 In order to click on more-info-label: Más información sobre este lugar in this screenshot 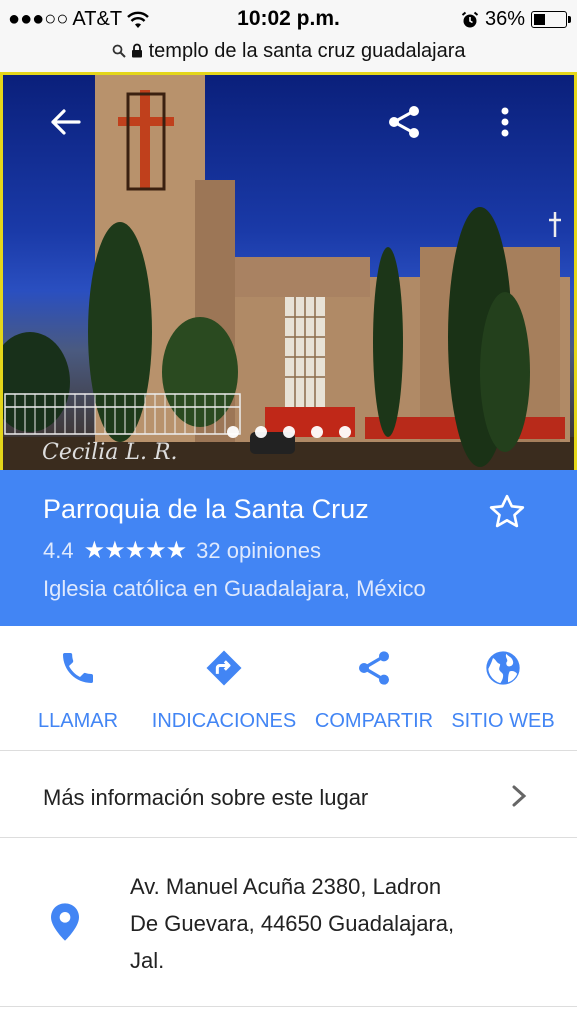, I will do `click(206, 797)`.